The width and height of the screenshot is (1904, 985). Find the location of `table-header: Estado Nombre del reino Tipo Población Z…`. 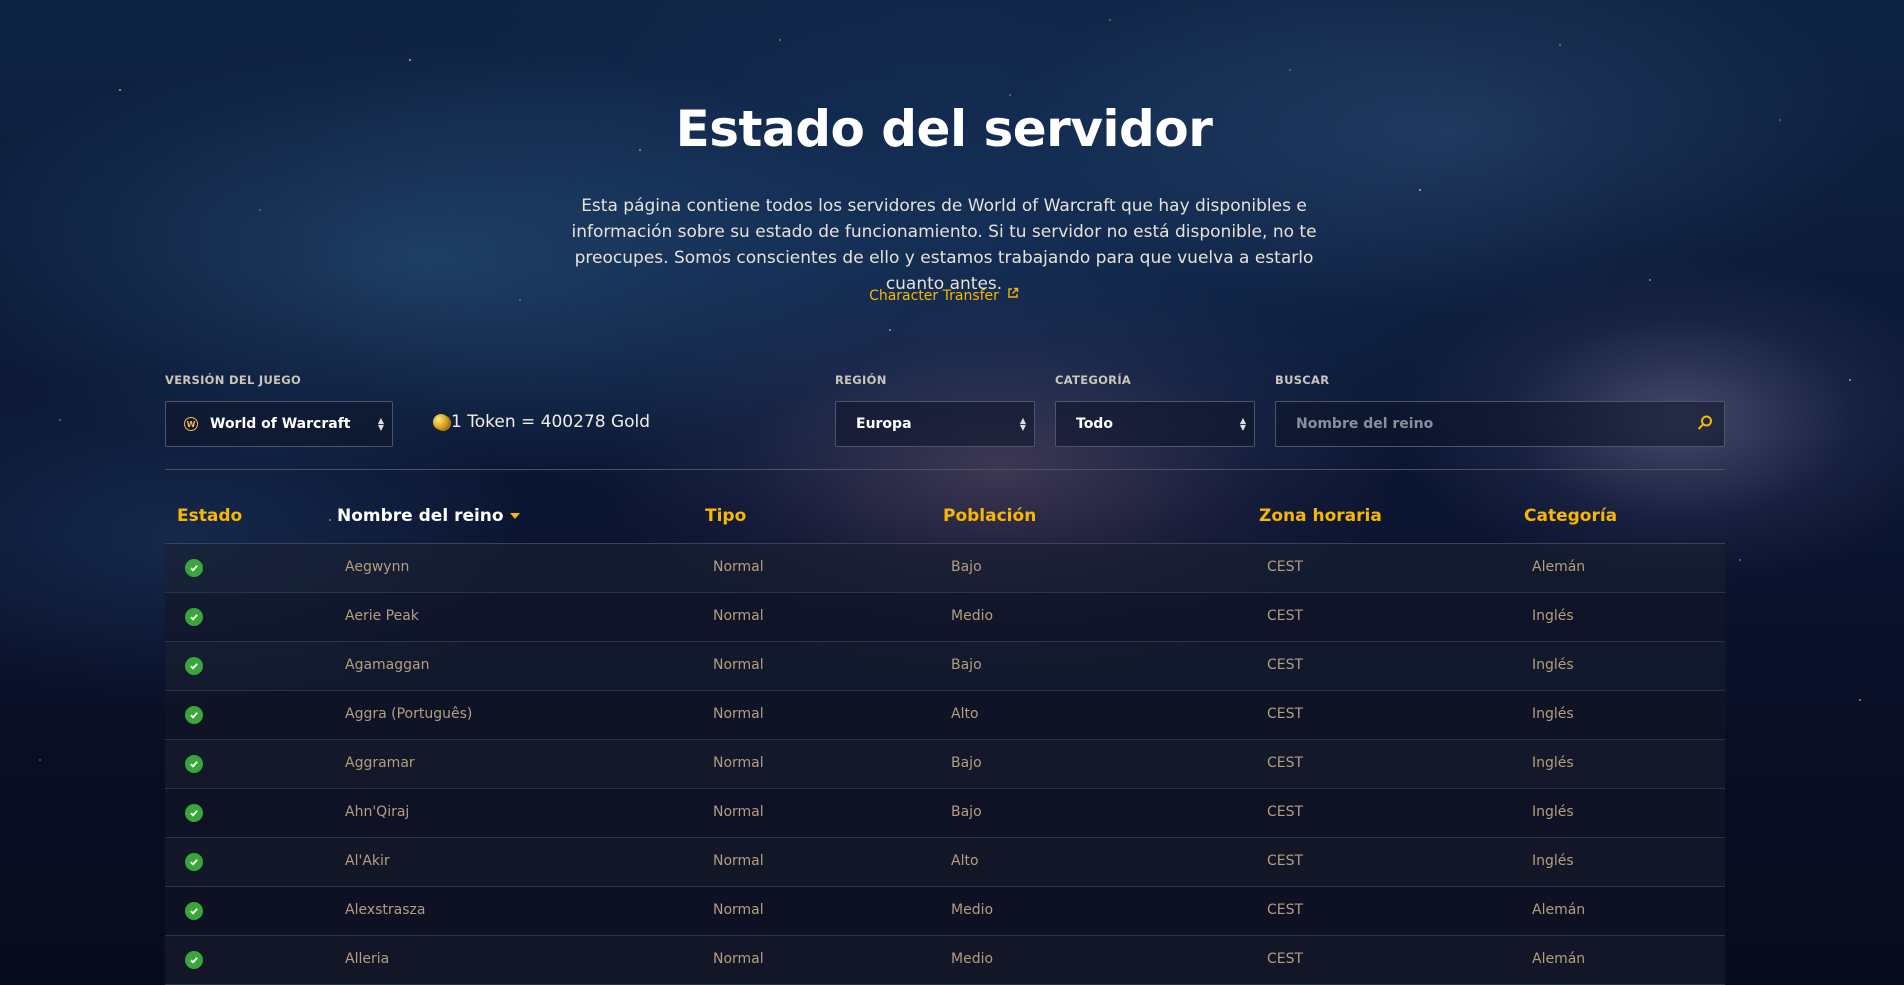

table-header: Estado Nombre del reino Tipo Población Z… is located at coordinates (945, 518).